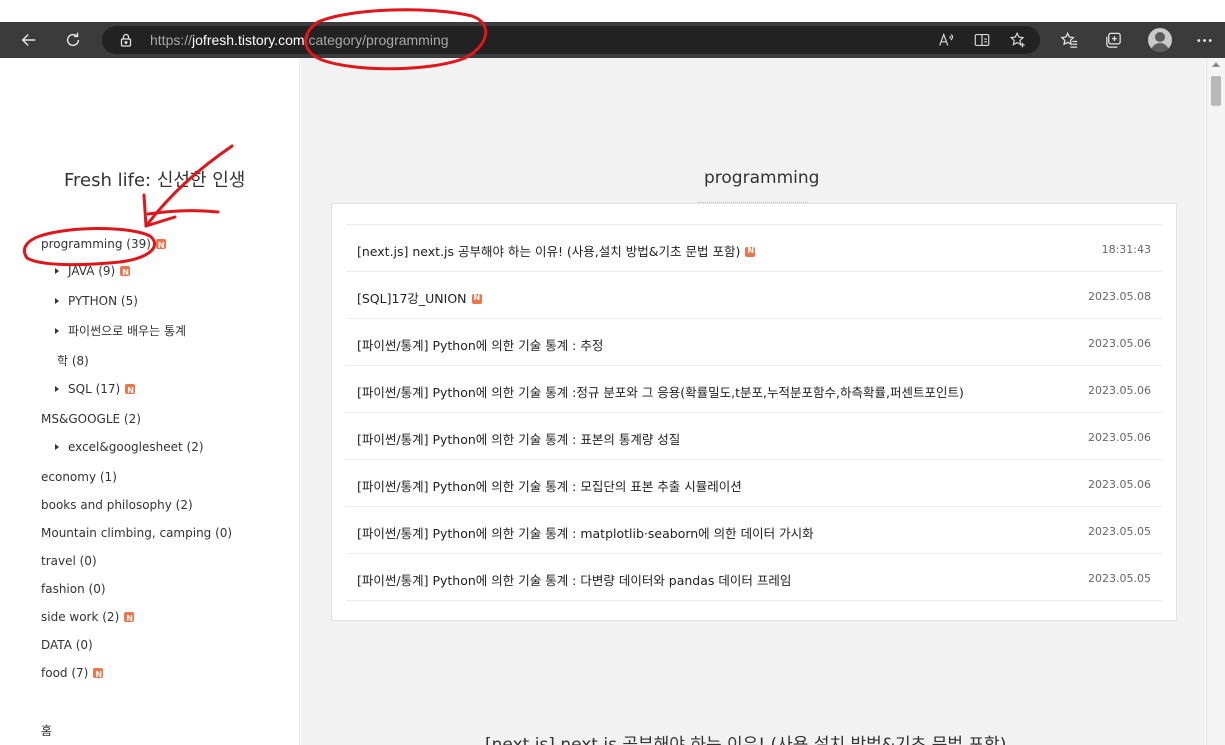 This screenshot has height=745, width=1225. What do you see at coordinates (982, 40) in the screenshot?
I see `immersive-reader-icon` at bounding box center [982, 40].